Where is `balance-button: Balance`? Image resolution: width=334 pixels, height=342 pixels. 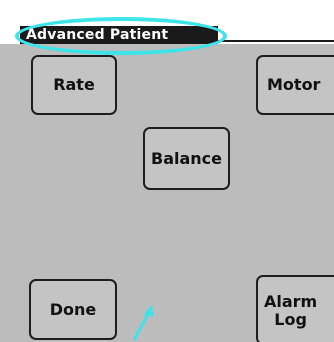
balance-button: Balance is located at coordinates (186, 158).